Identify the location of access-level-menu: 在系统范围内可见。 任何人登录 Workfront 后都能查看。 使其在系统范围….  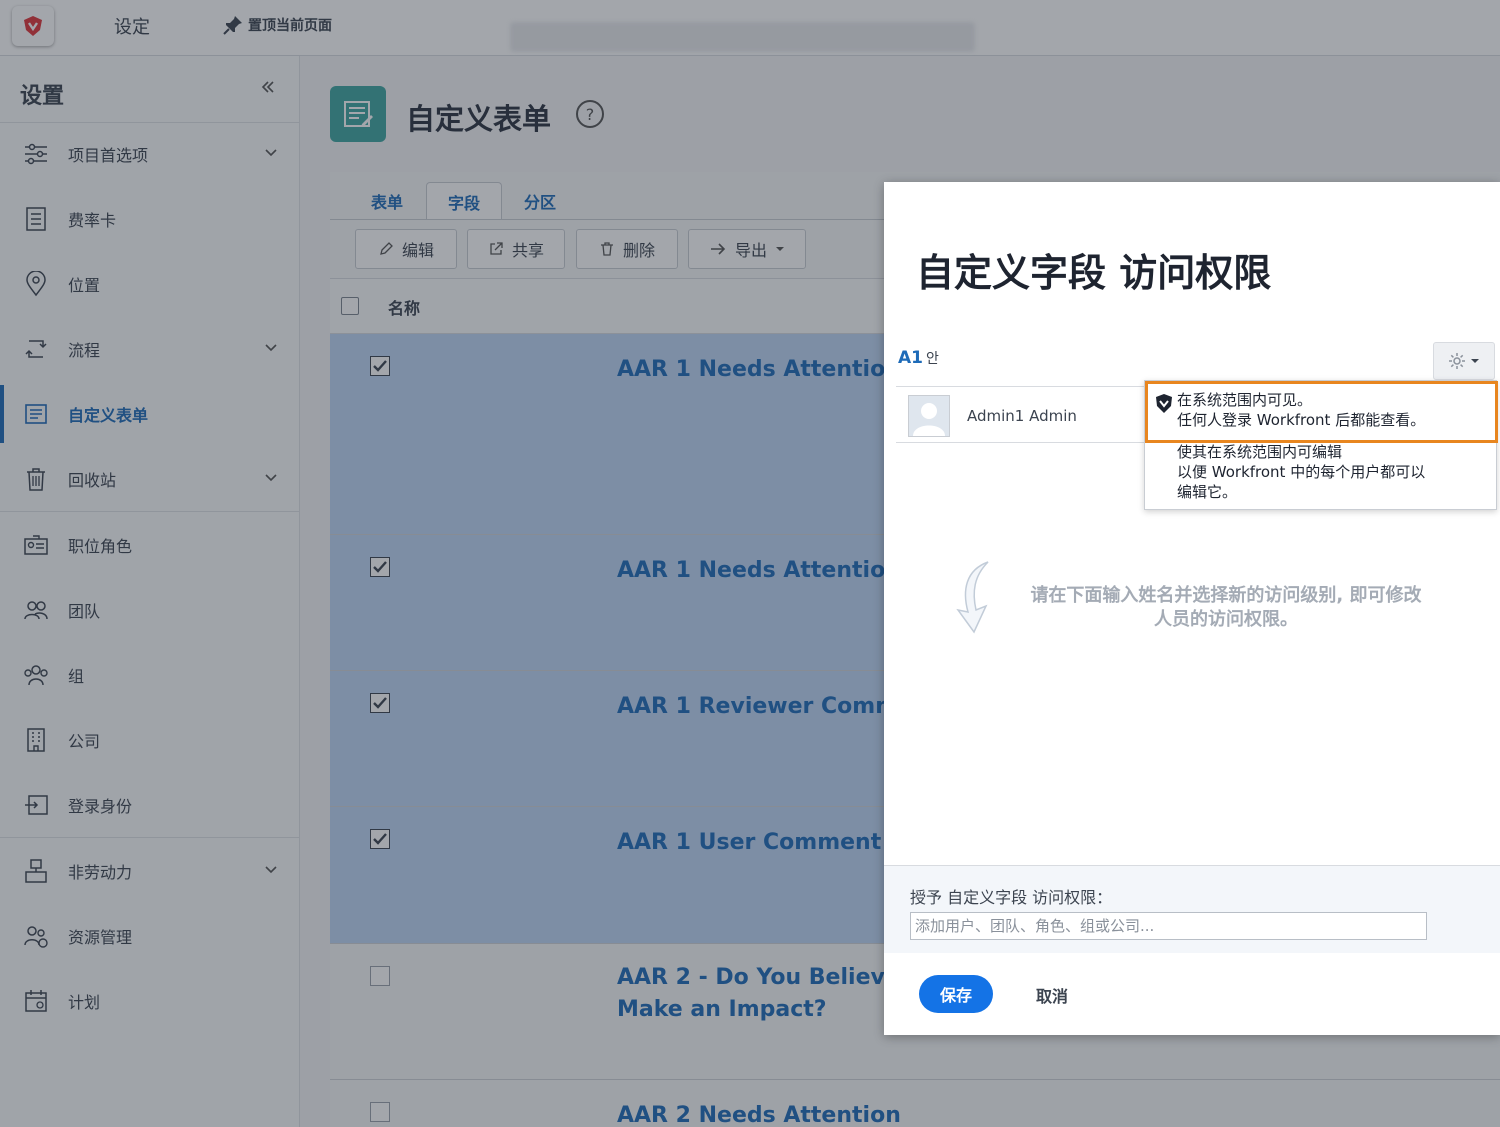
(1321, 445).